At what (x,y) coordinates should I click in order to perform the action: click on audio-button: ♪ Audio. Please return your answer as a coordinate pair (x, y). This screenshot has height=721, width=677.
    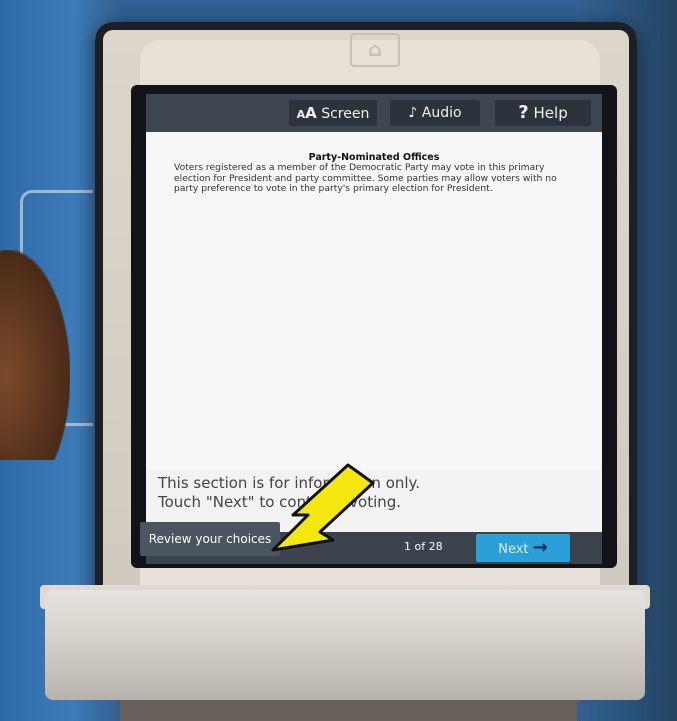
    Looking at the image, I should click on (435, 113).